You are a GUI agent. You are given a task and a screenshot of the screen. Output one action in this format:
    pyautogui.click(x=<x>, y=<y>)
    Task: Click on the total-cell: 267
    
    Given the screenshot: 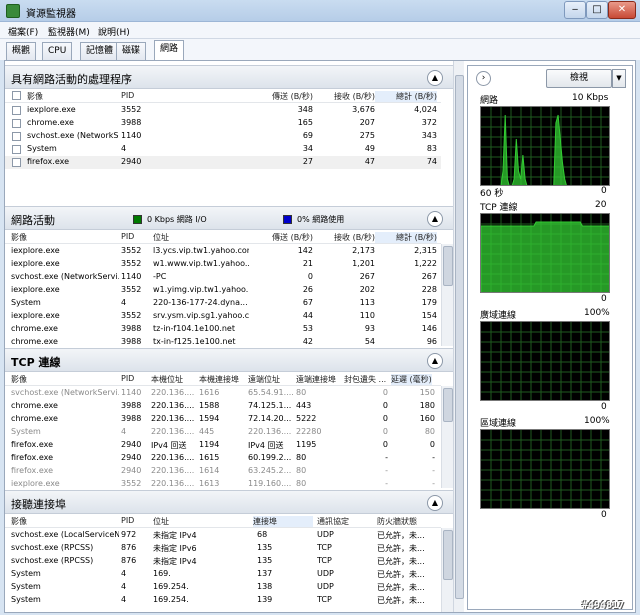 What is the action you would take?
    pyautogui.click(x=429, y=276)
    